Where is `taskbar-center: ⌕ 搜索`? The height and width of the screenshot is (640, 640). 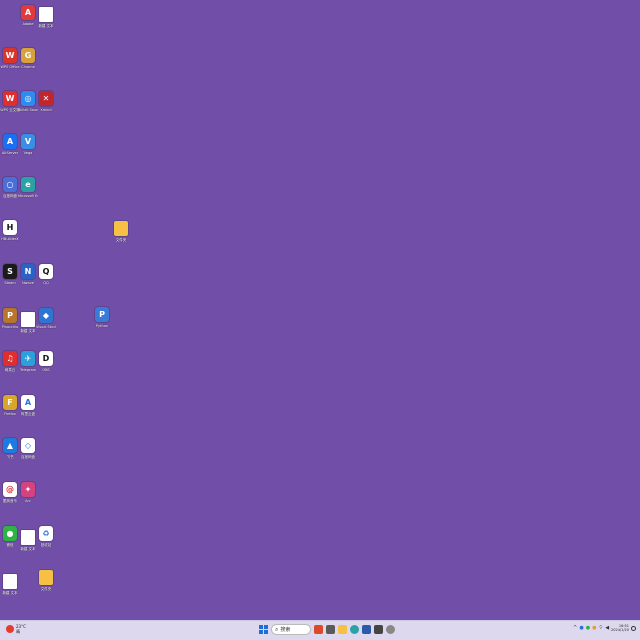 taskbar-center: ⌕ 搜索 is located at coordinates (327, 629).